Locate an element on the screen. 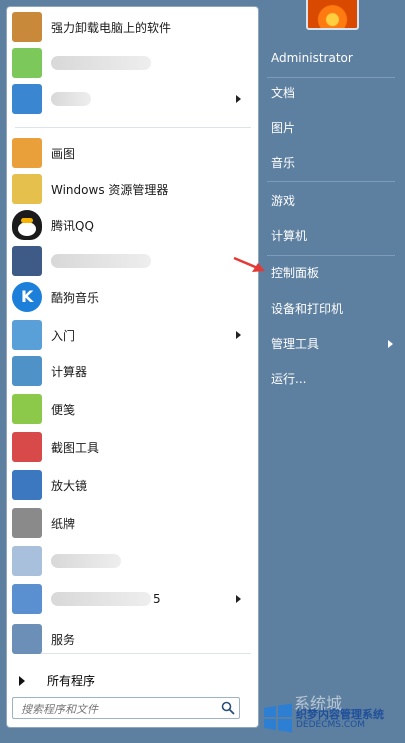  place-item: 管理工具 is located at coordinates (331, 344).